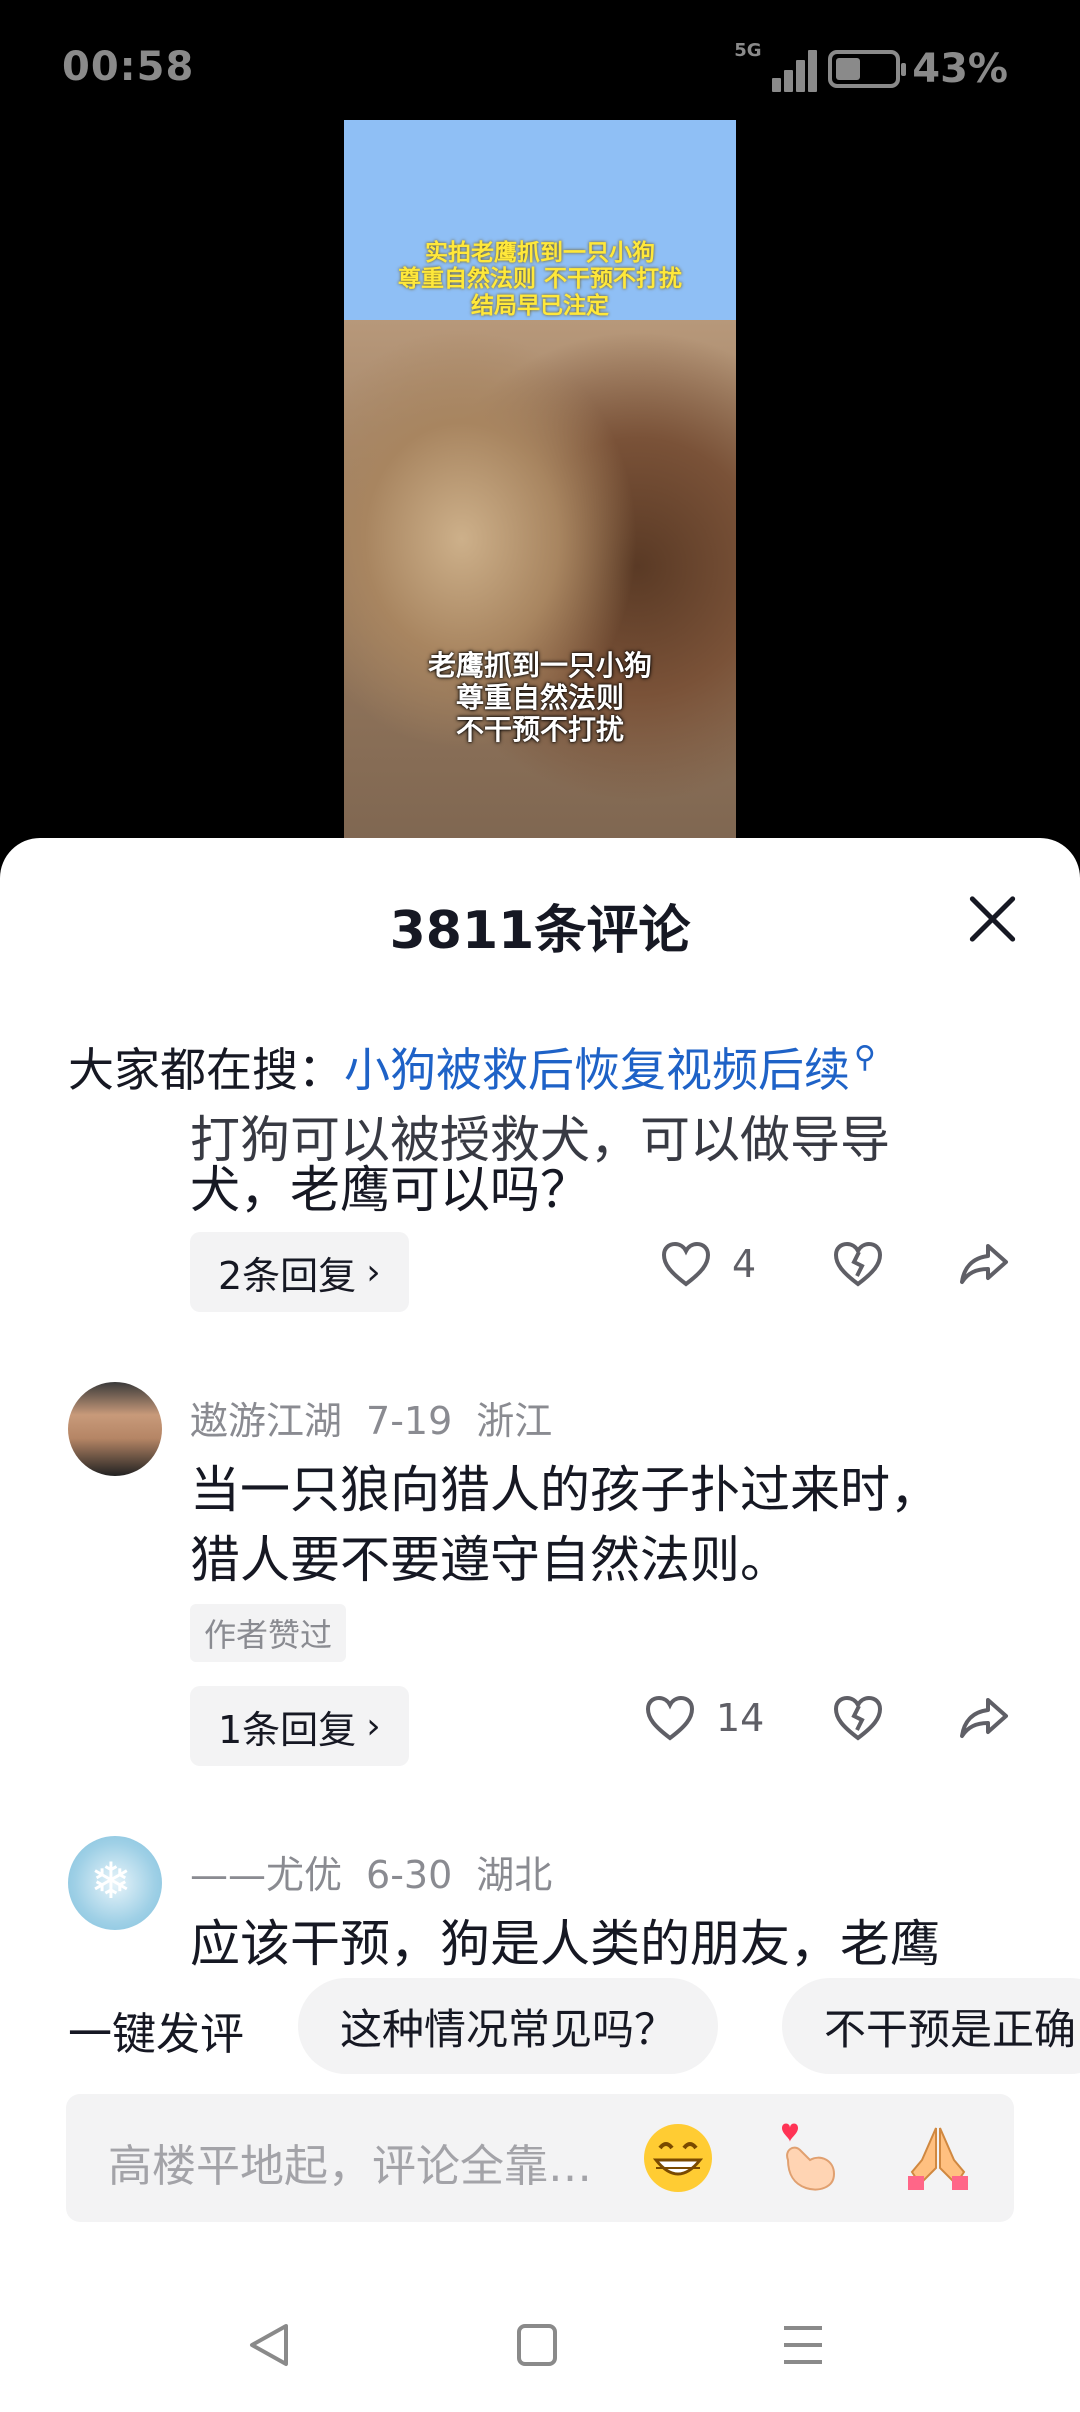 The width and height of the screenshot is (1080, 2412). I want to click on finger-heart-emoji, so click(808, 2158).